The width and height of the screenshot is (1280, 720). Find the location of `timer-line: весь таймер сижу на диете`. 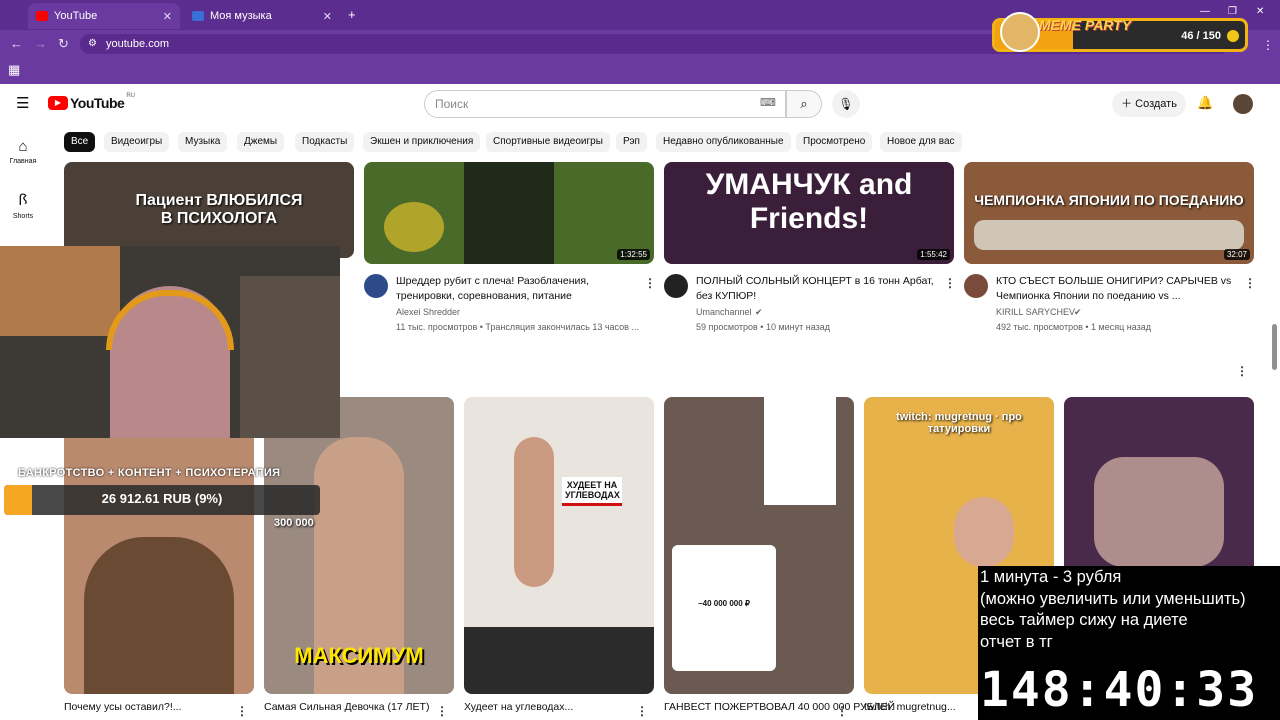

timer-line: весь таймер сижу на диете is located at coordinates (1084, 620).